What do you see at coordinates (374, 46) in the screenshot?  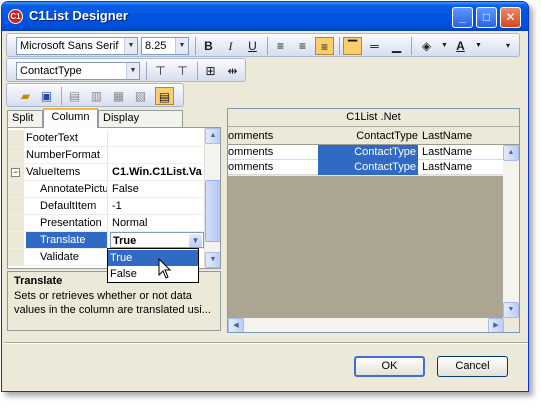 I see `valign-middle-button: ═` at bounding box center [374, 46].